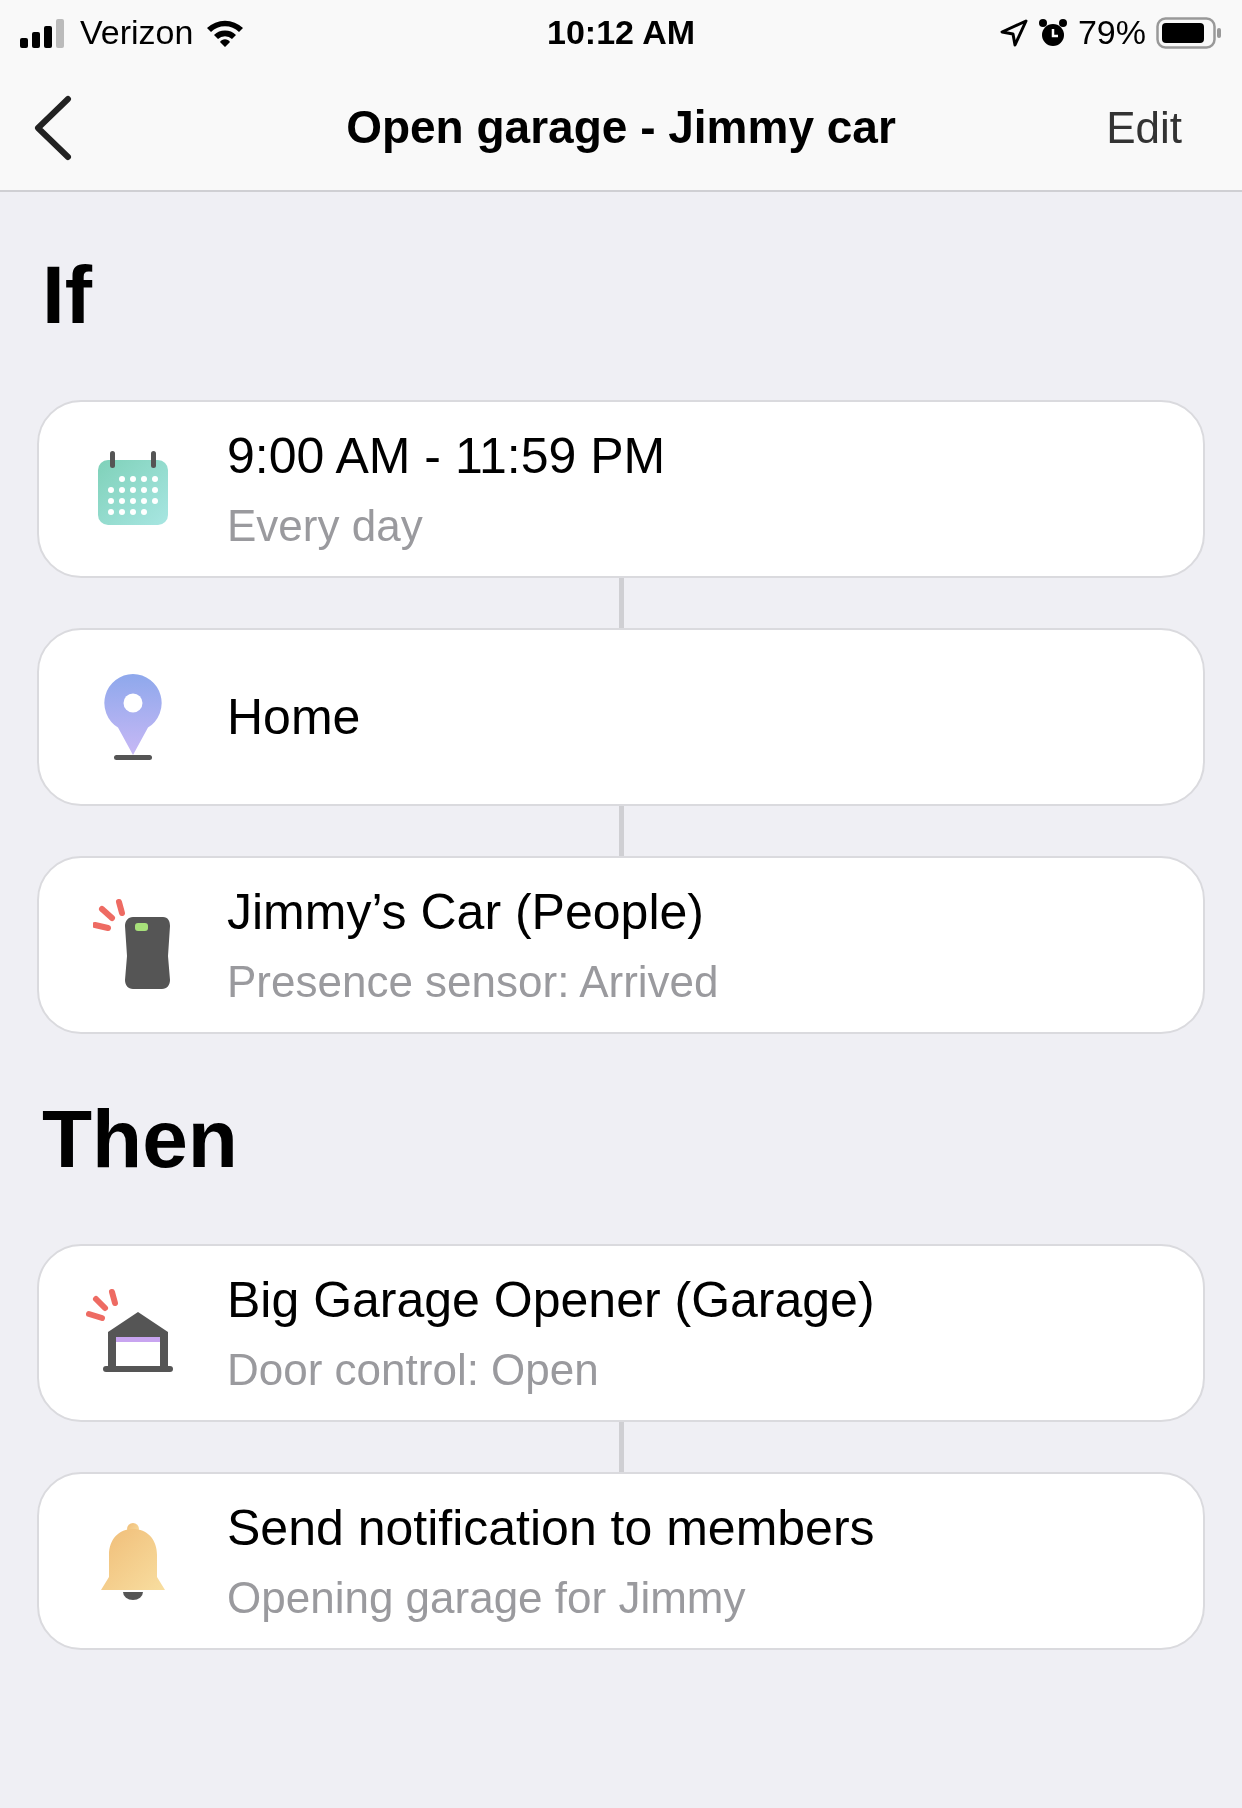 The height and width of the screenshot is (1808, 1242). Describe the element at coordinates (551, 1301) in the screenshot. I see `card-title: Big Garage Opener (Garage)` at that location.